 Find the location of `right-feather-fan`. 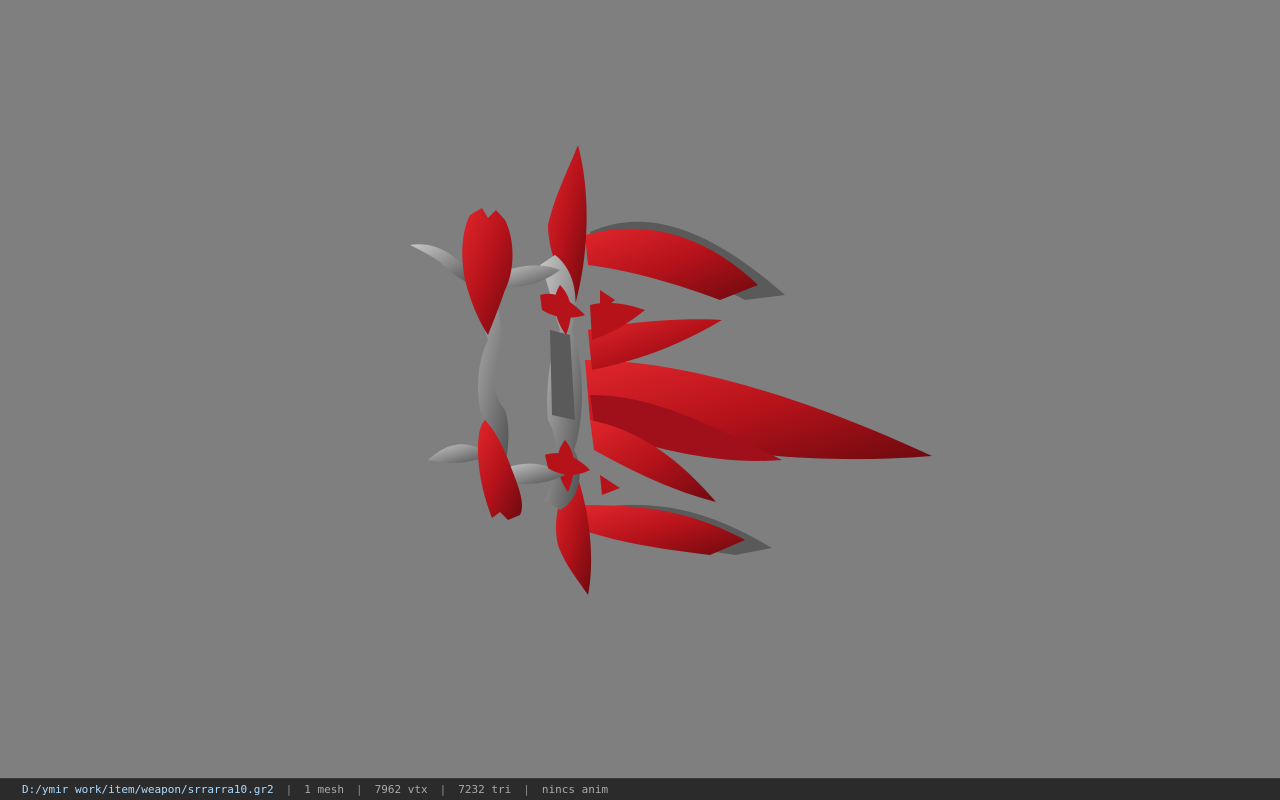

right-feather-fan is located at coordinates (758, 402).